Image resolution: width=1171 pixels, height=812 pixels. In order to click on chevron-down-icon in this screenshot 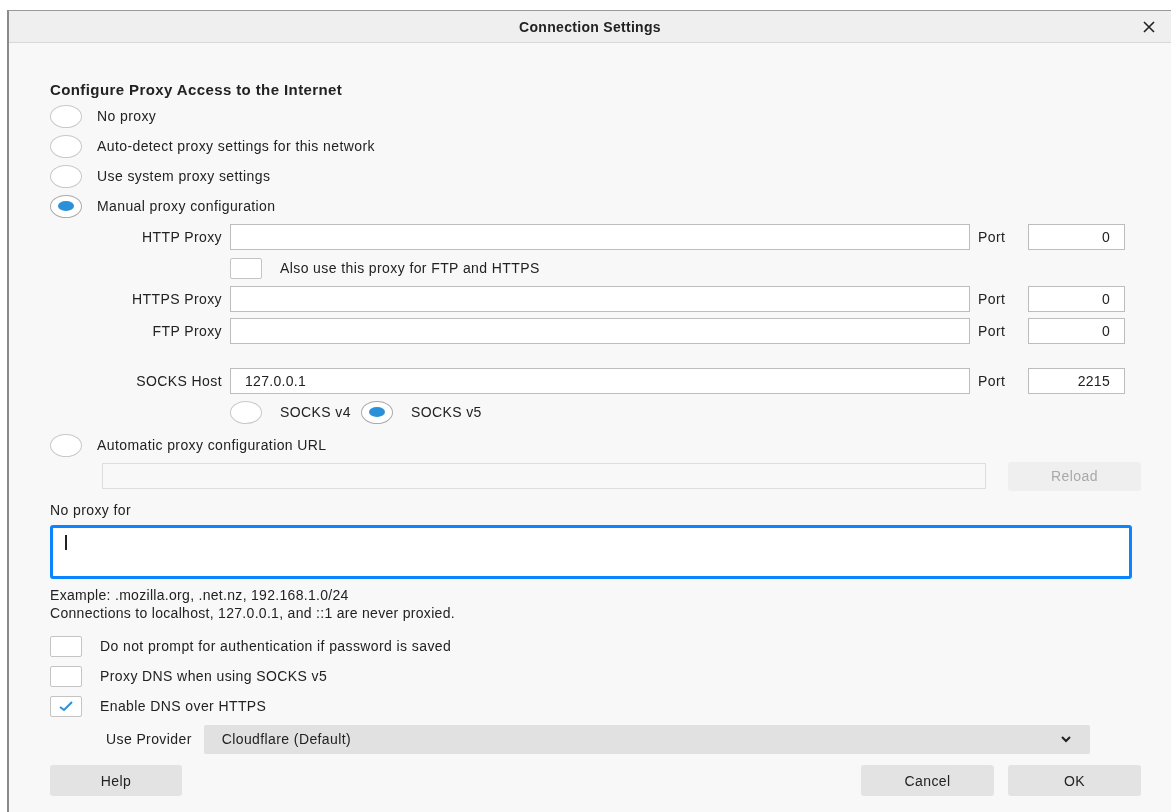, I will do `click(1065, 739)`.